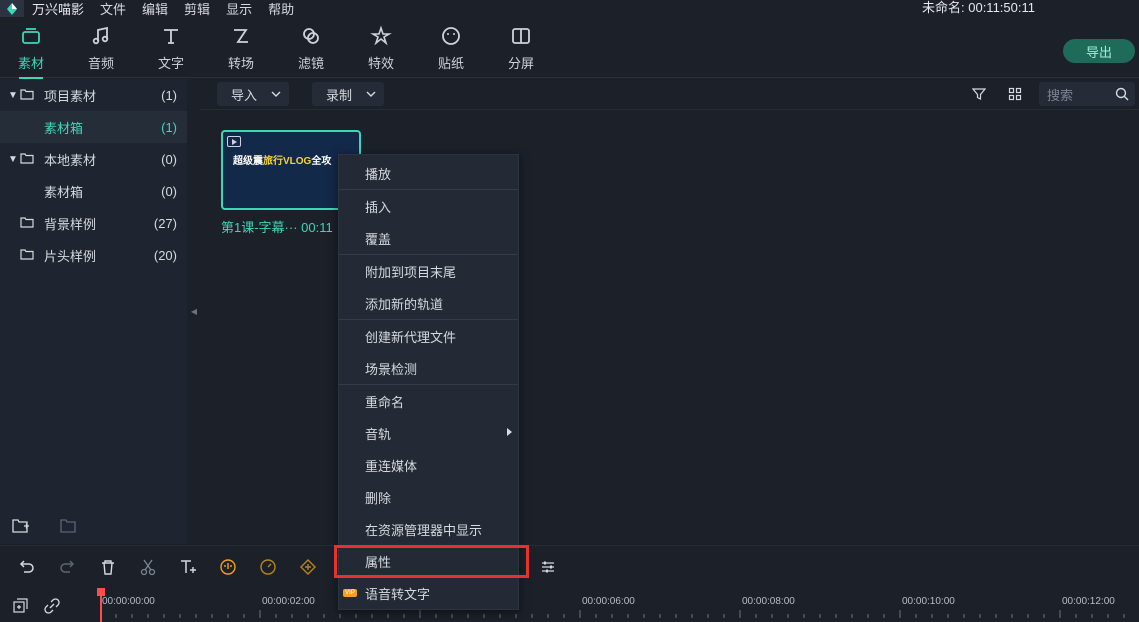 This screenshot has width=1139, height=622. I want to click on time-label: 00:00:06:00, so click(608, 601).